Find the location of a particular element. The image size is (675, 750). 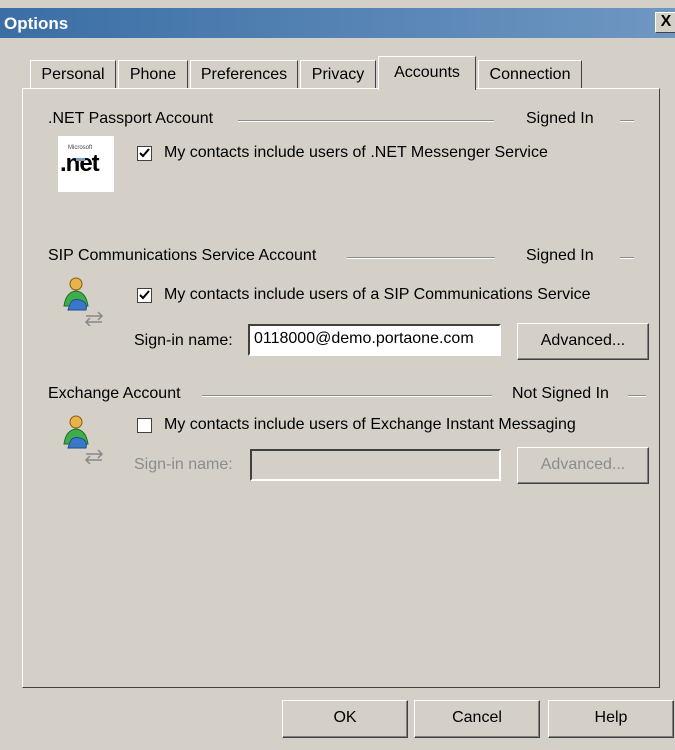

tab-phone: Phone is located at coordinates (153, 74).